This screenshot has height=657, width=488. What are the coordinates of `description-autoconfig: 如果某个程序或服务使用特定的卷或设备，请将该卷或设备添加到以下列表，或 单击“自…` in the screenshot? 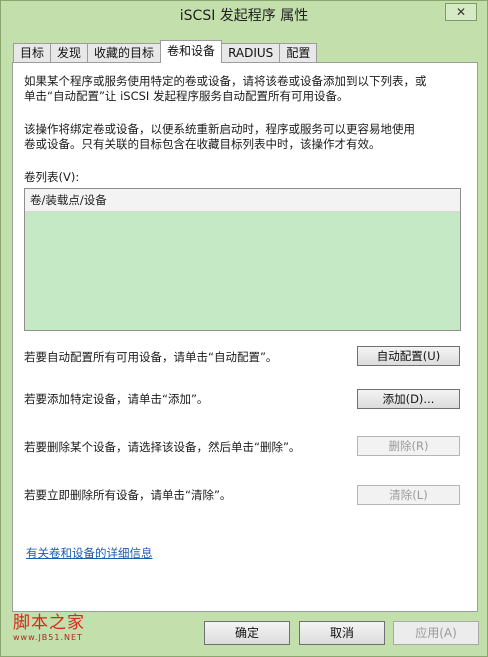 It's located at (225, 88).